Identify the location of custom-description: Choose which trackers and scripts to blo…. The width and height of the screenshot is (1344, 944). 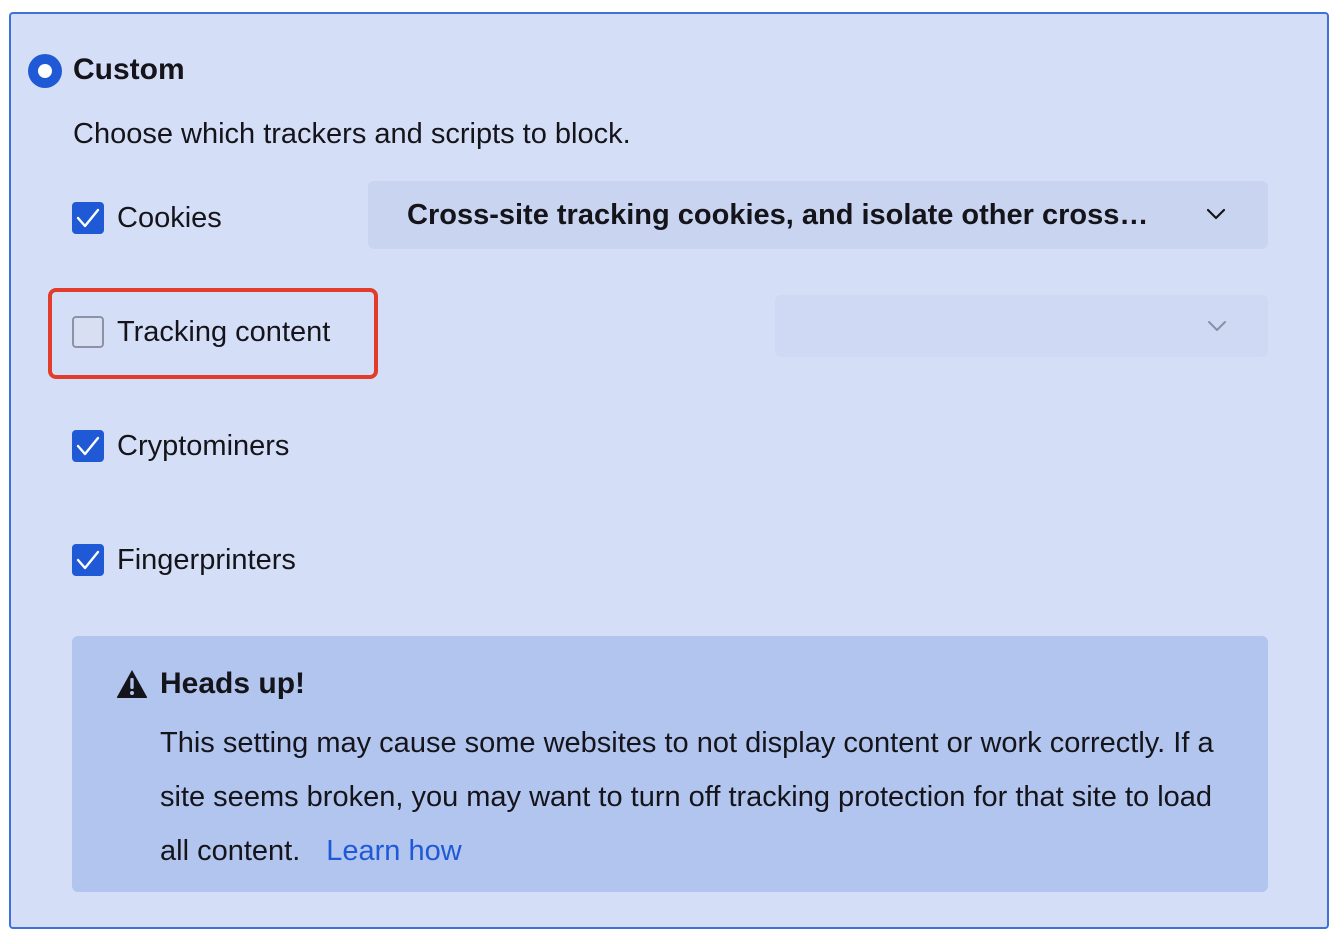
(352, 134).